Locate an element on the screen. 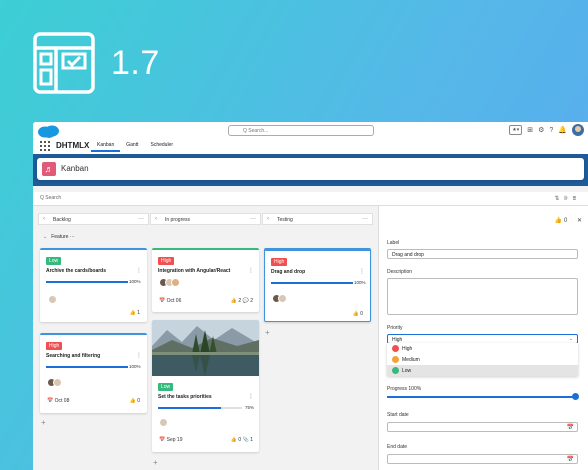 Image resolution: width=588 pixels, height=470 pixels. priority-option-medium: Medium is located at coordinates (482, 359).